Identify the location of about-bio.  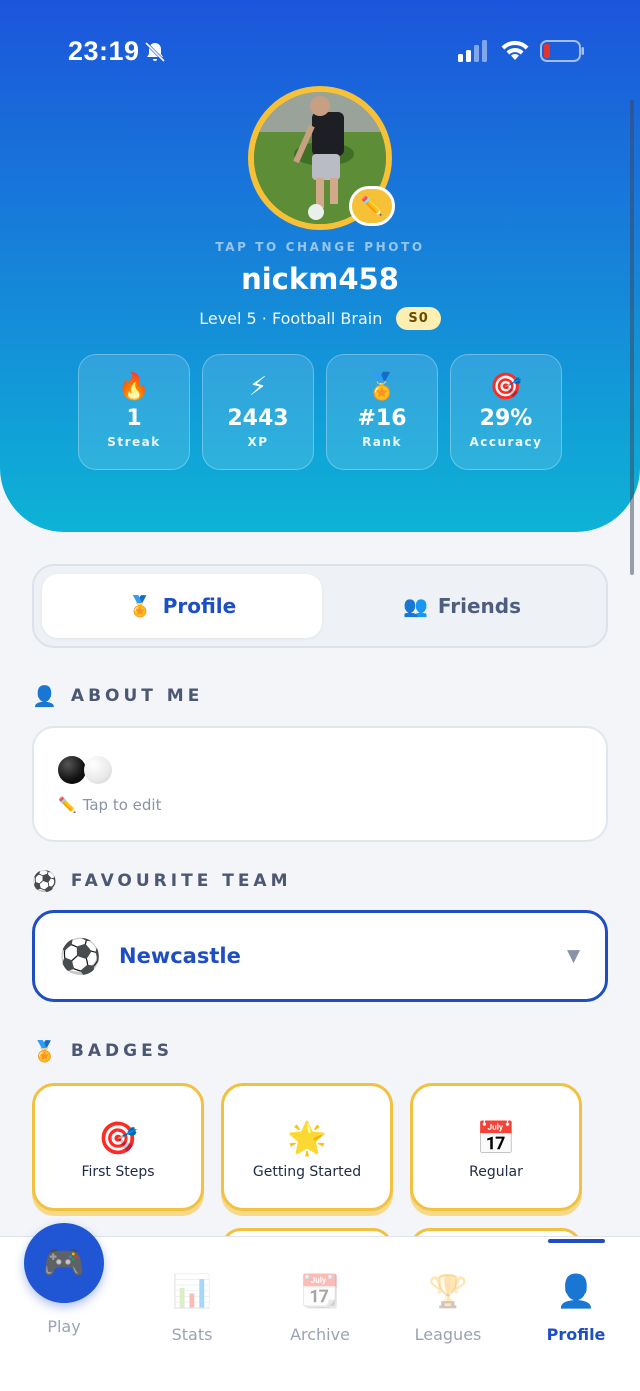
(85, 770).